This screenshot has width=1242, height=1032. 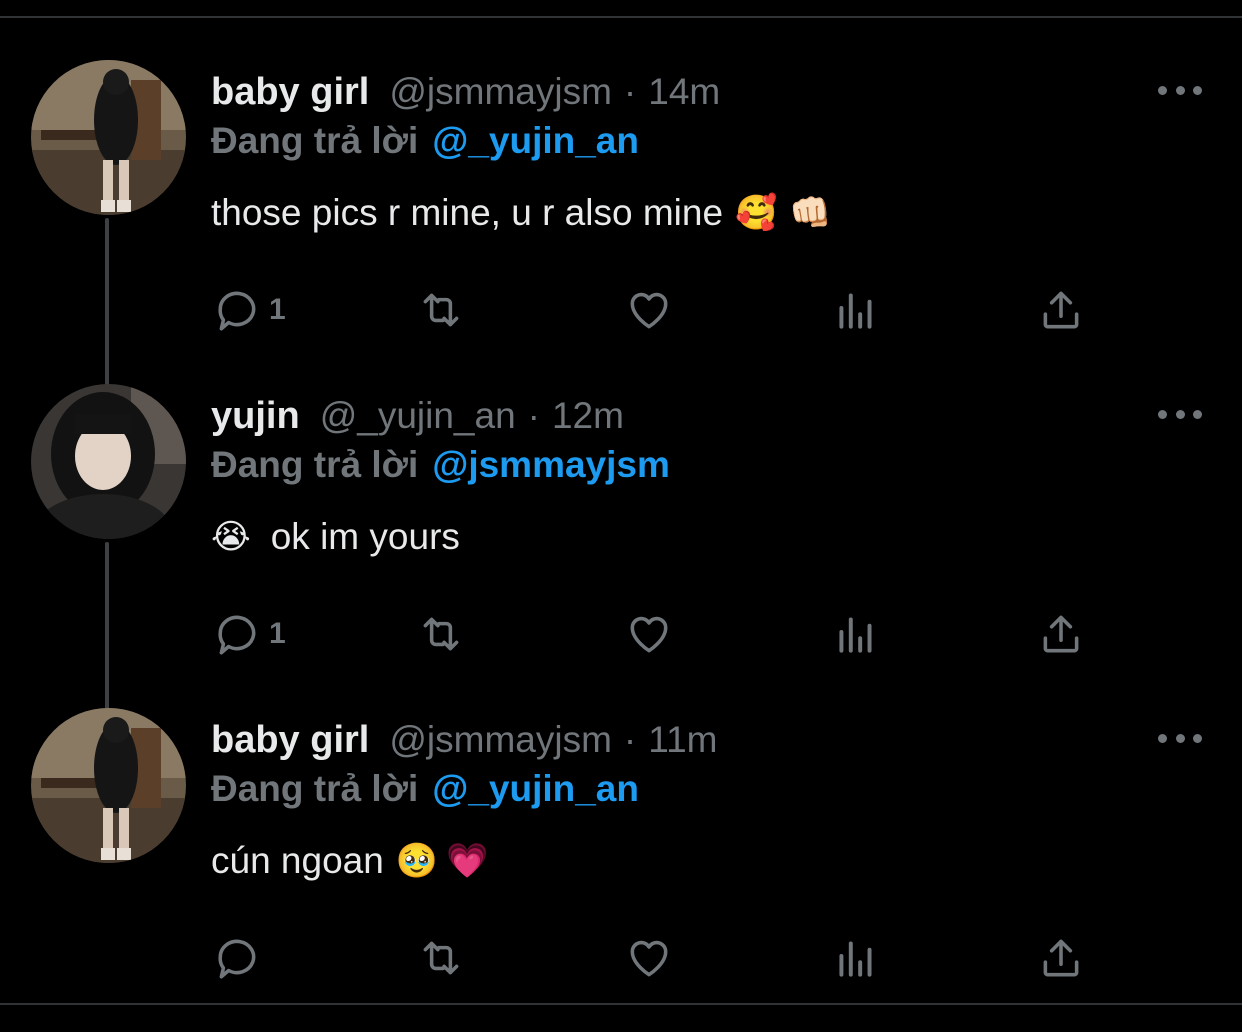 What do you see at coordinates (551, 465) in the screenshot?
I see `replying-to-handle: @jsmmayjsm` at bounding box center [551, 465].